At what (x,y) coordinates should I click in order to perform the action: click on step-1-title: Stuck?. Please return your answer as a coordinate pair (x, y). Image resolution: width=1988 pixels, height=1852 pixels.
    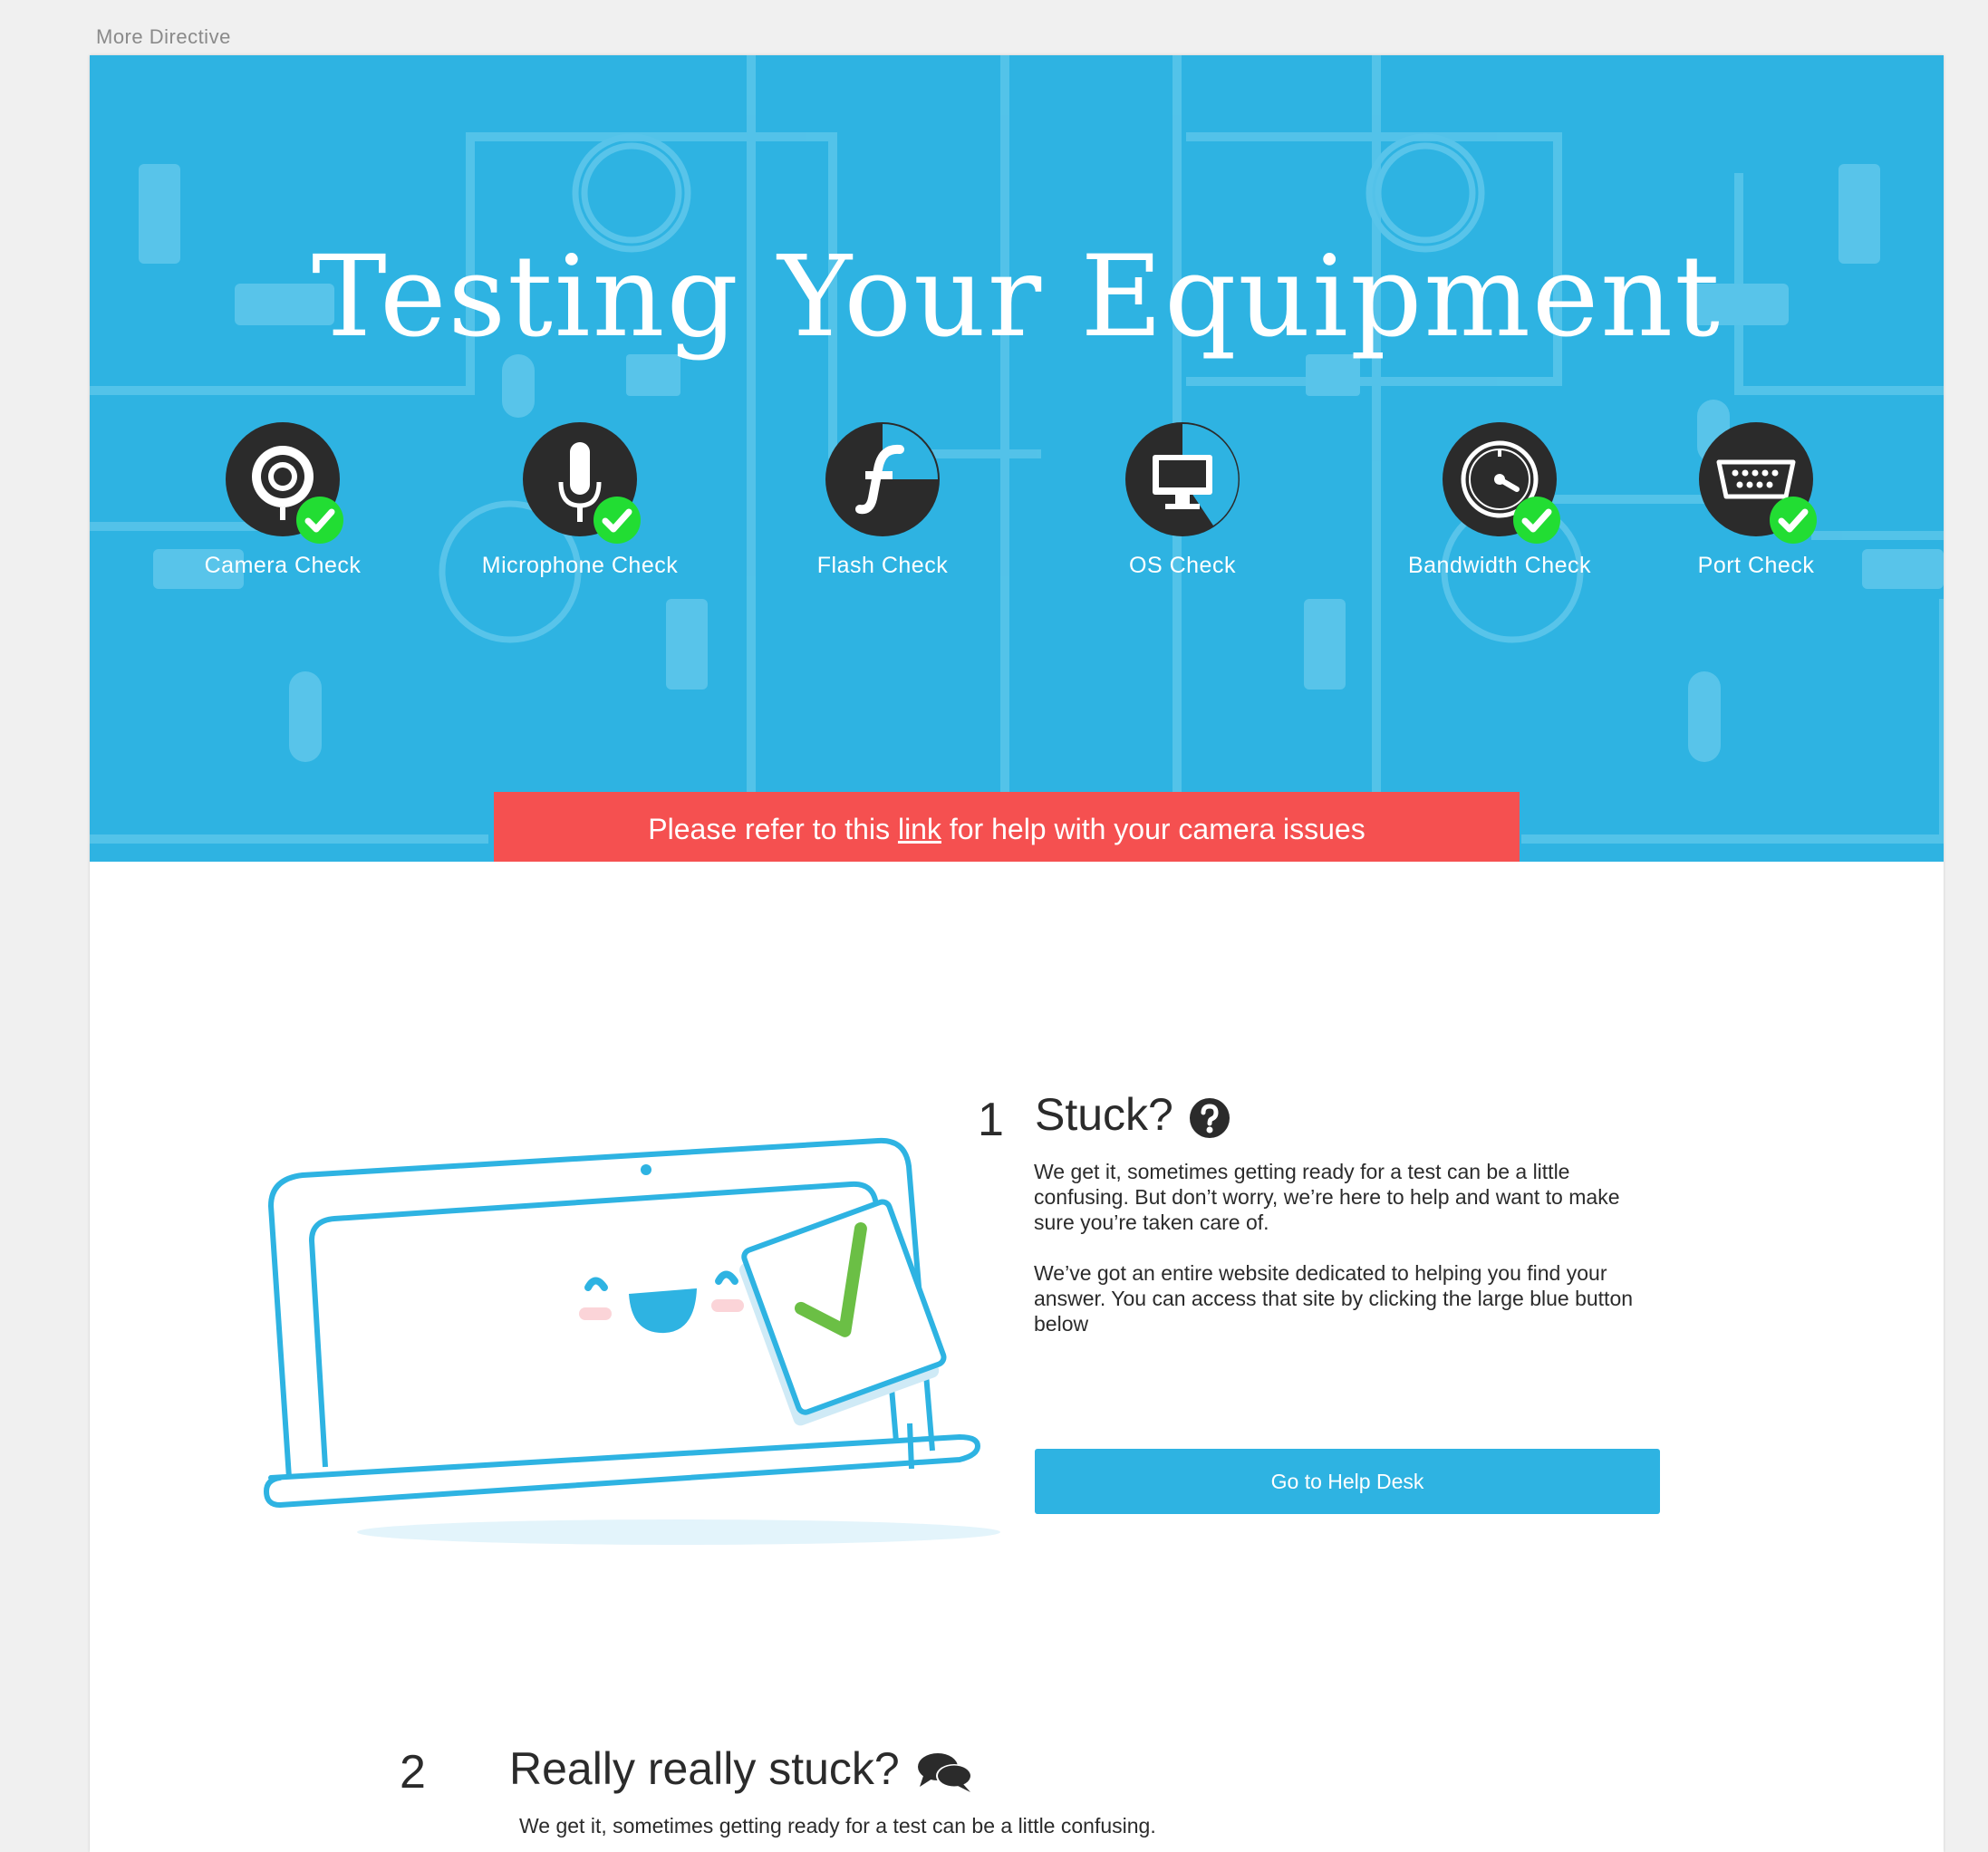
    Looking at the image, I should click on (1132, 1114).